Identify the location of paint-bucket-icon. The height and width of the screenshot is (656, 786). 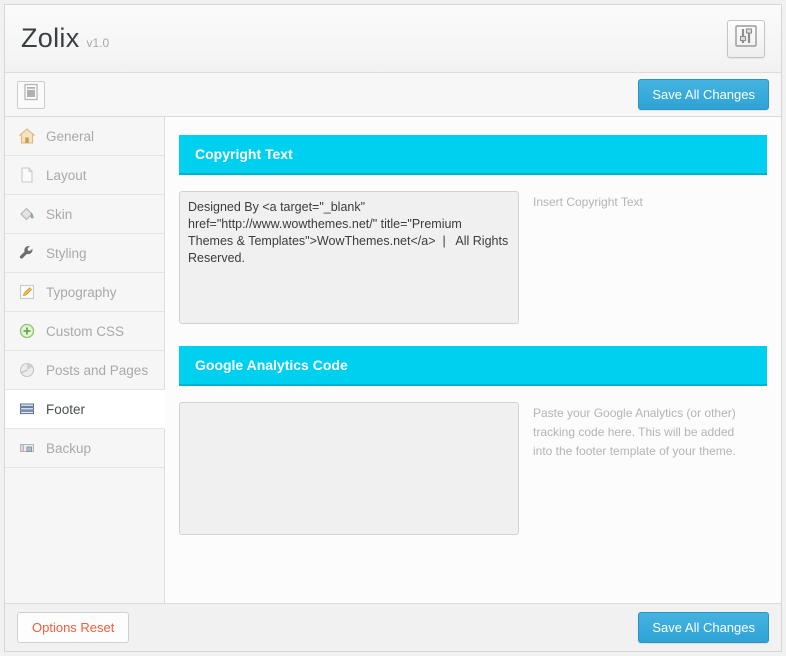
(27, 214).